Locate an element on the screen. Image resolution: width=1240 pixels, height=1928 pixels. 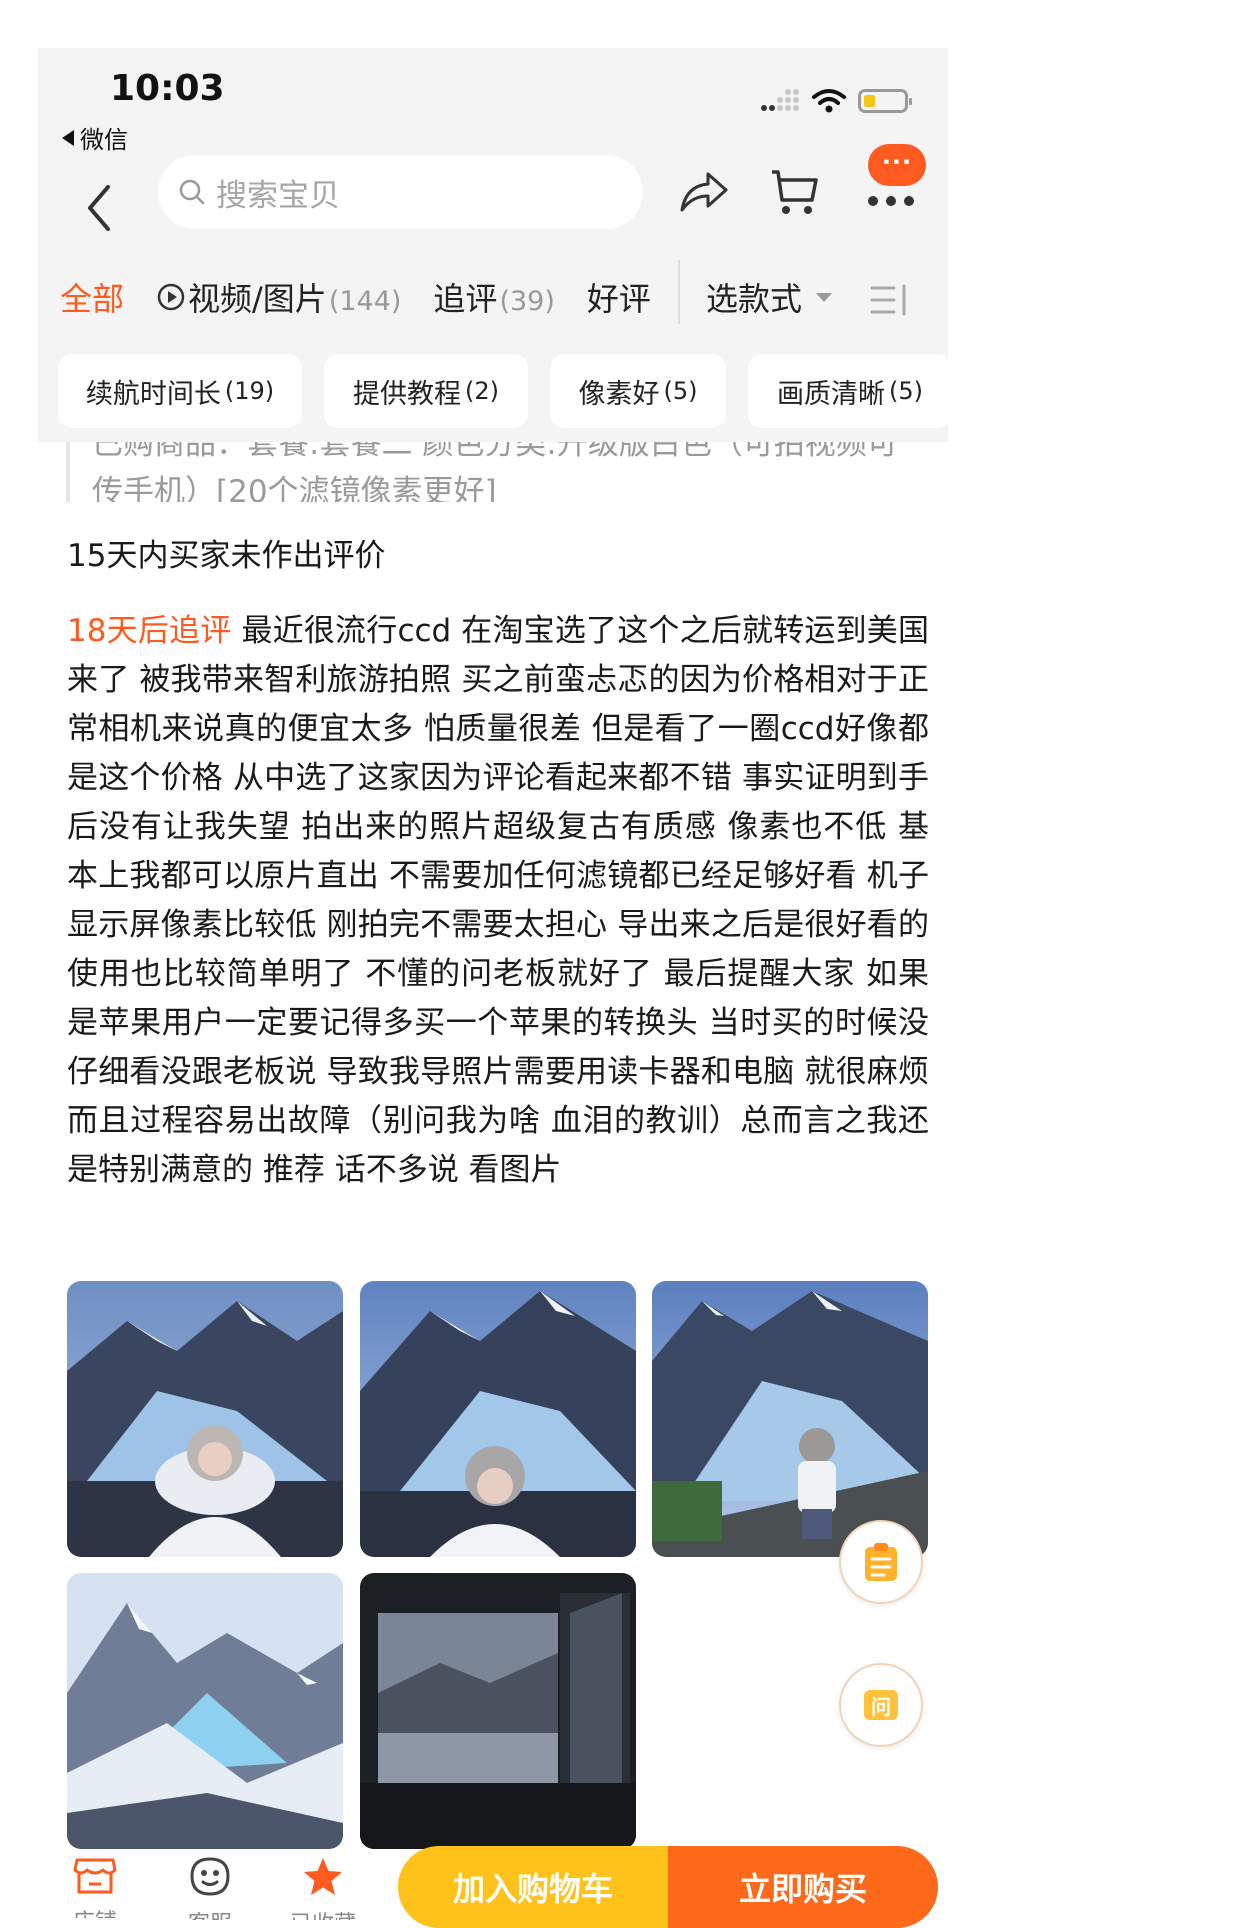
search-placeholder: 搜索宝贝 is located at coordinates (278, 195).